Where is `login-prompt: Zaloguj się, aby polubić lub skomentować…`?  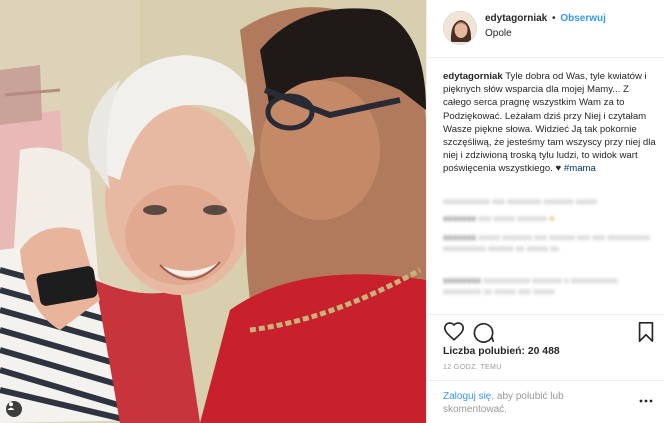
login-prompt: Zaloguj się, aby polubić lub skomentować… is located at coordinates (535, 403).